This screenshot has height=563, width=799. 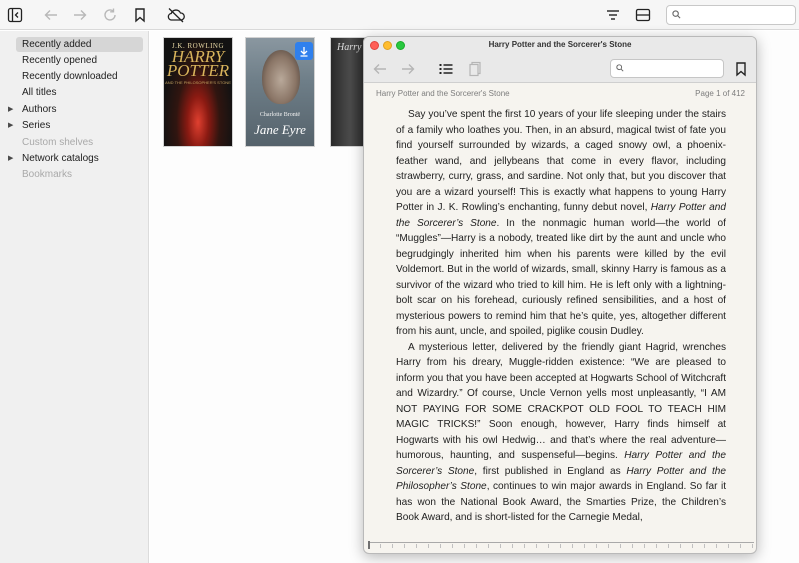 What do you see at coordinates (738, 15) in the screenshot?
I see `library-search-input` at bounding box center [738, 15].